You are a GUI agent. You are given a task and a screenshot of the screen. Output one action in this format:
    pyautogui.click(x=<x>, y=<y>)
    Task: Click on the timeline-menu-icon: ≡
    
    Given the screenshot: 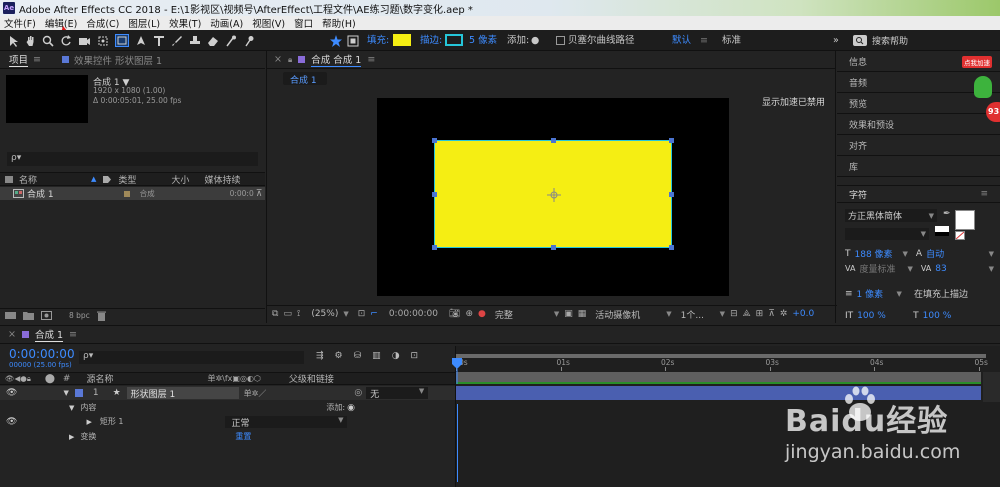 What is the action you would take?
    pyautogui.click(x=73, y=334)
    